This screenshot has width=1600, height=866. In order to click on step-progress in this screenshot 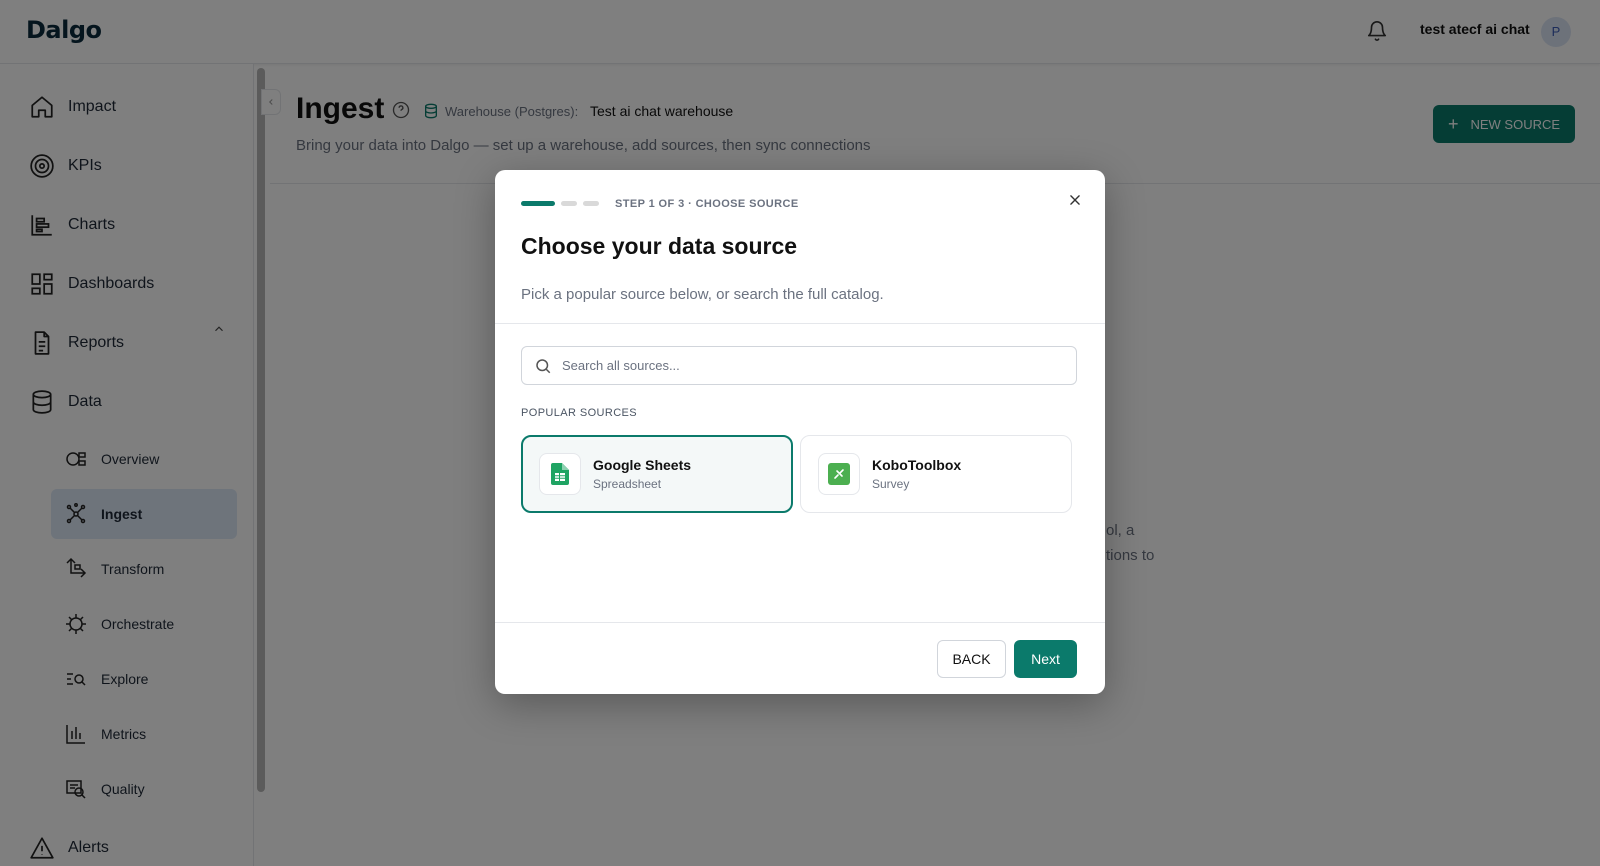, I will do `click(560, 203)`.